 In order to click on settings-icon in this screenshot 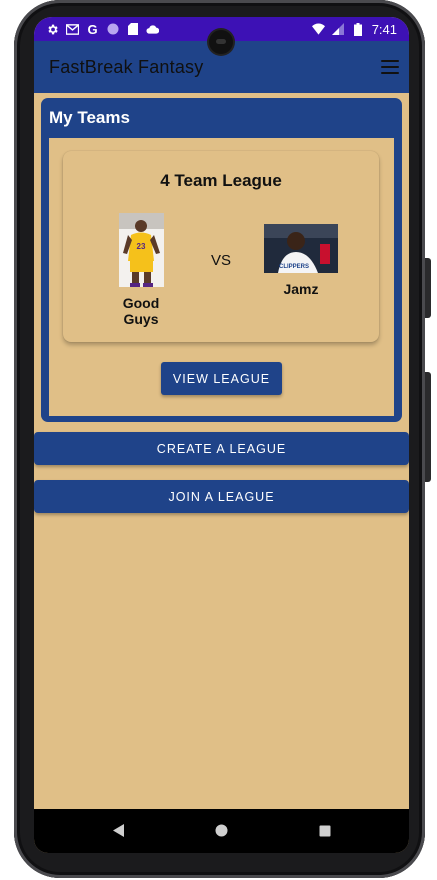, I will do `click(52, 29)`.